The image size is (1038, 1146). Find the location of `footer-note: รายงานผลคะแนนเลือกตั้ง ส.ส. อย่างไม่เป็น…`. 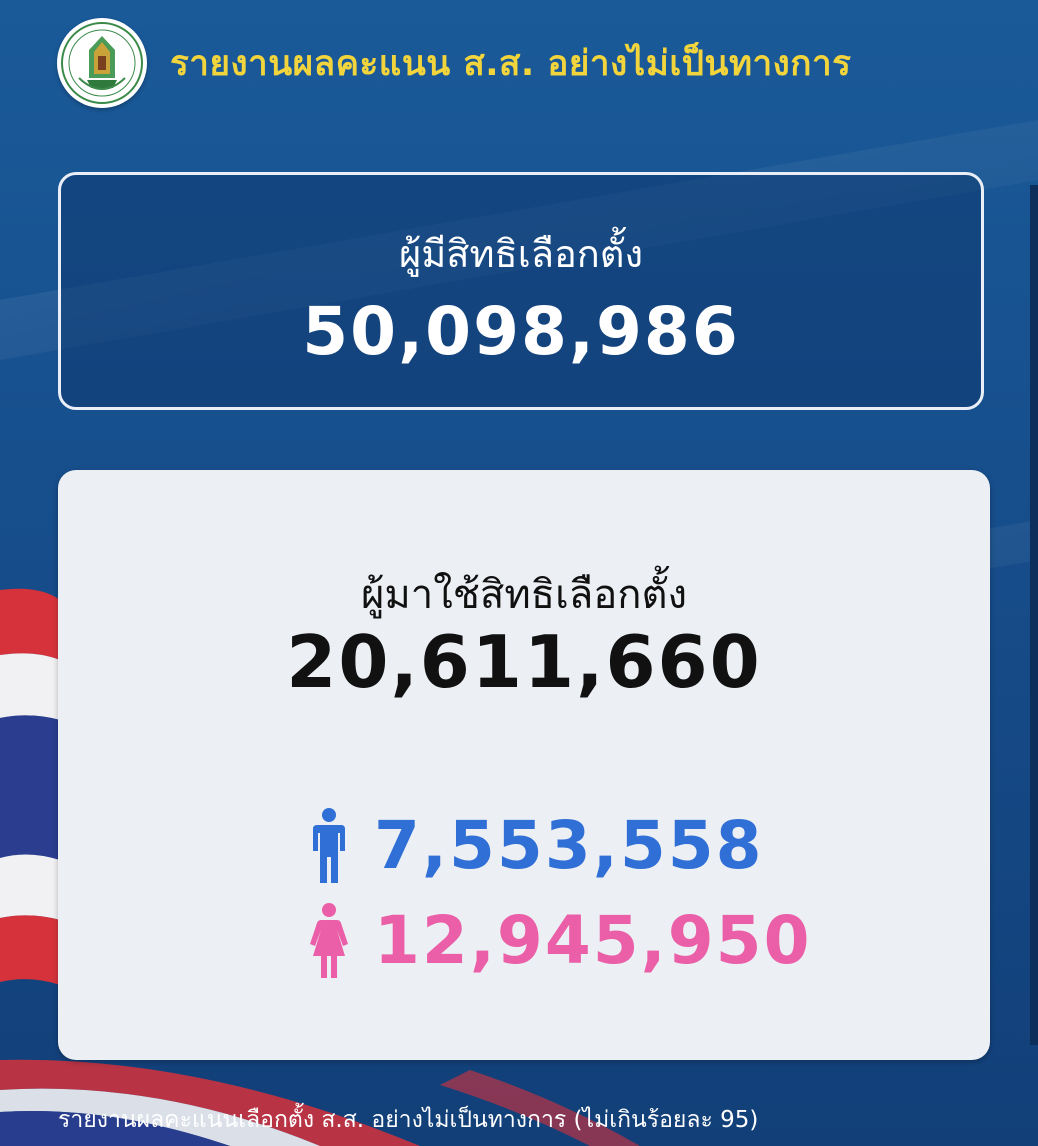

footer-note: รายงานผลคะแนนเลือกตั้ง ส.ส. อย่างไม่เป็น… is located at coordinates (408, 1120).